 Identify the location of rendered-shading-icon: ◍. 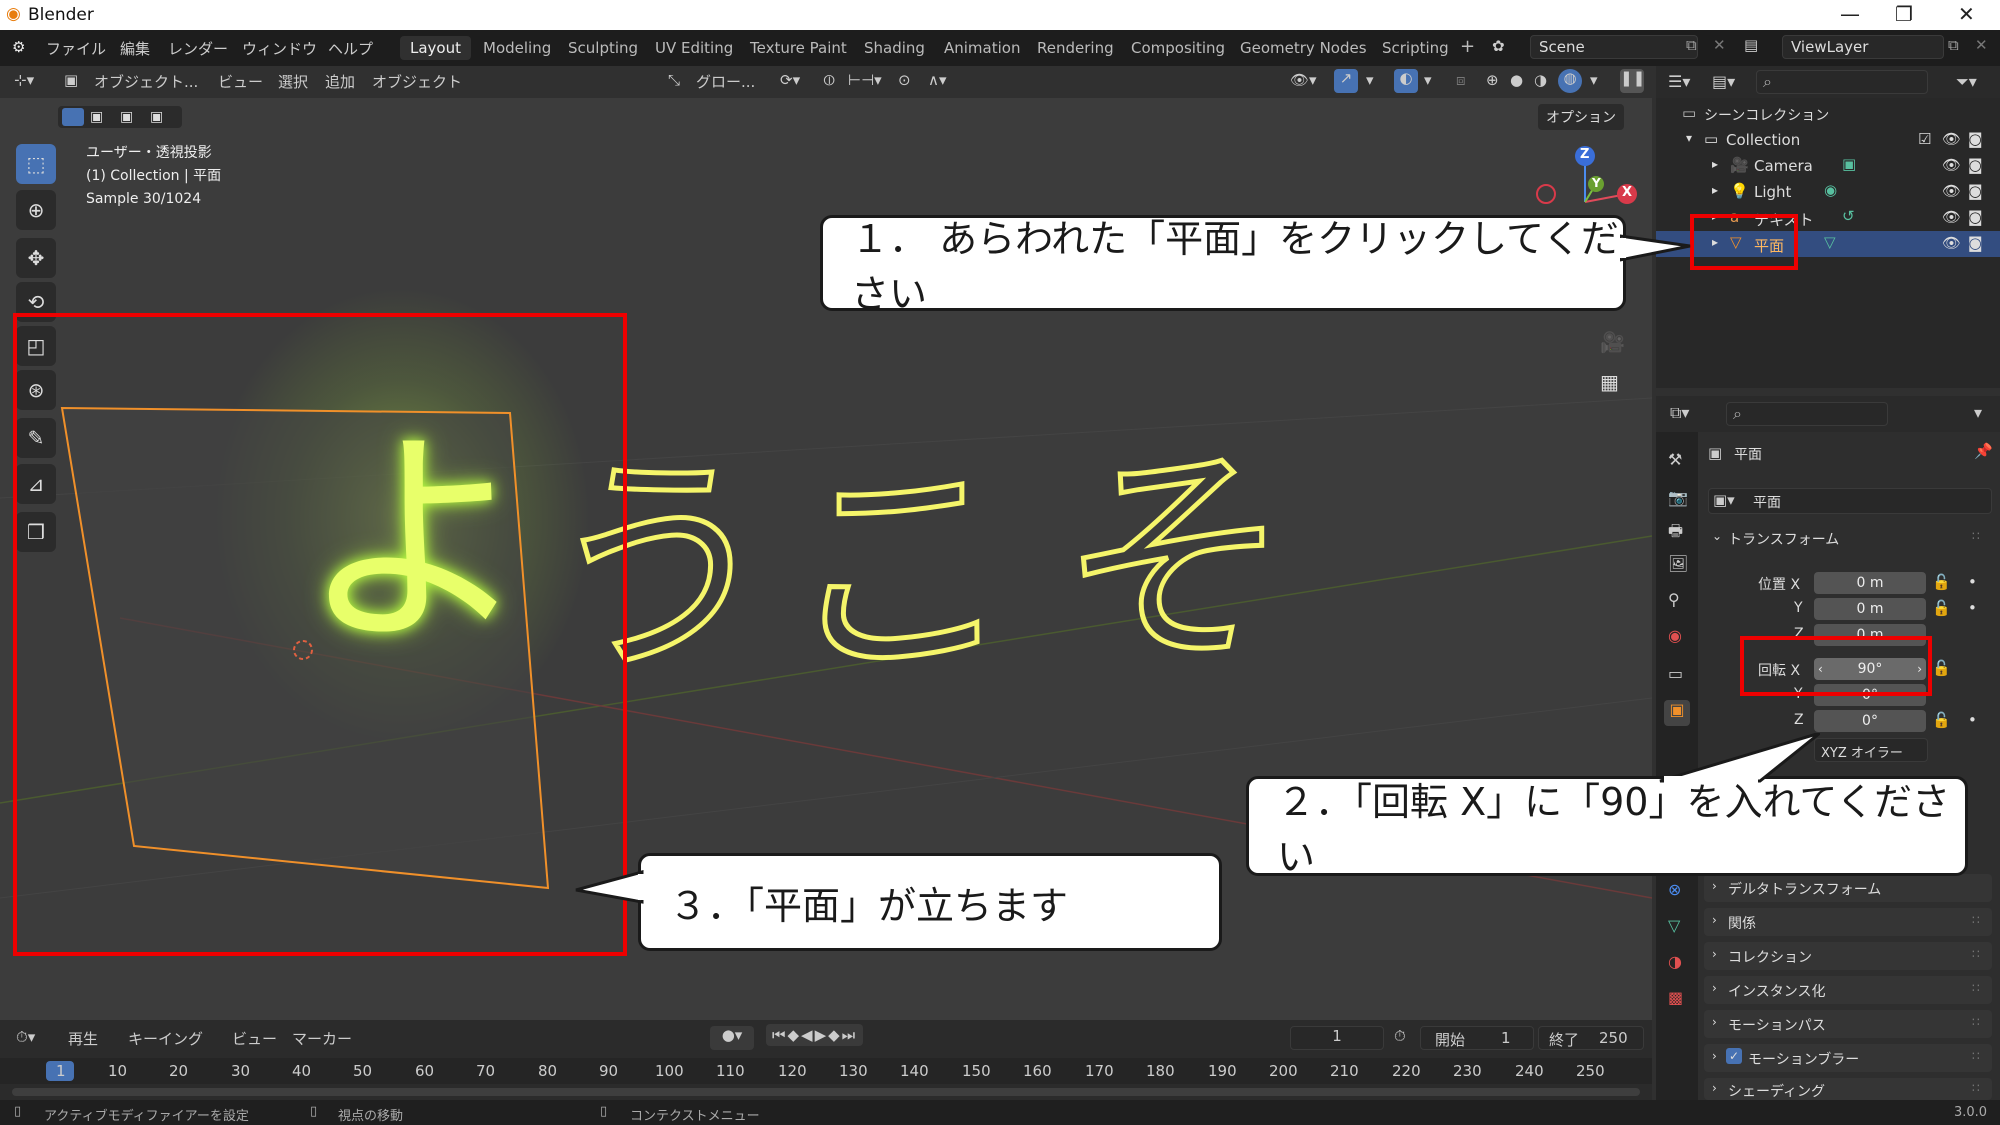
(1570, 81).